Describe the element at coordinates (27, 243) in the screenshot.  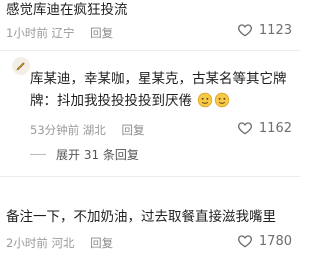
I see `comment-time: 2小时前` at that location.